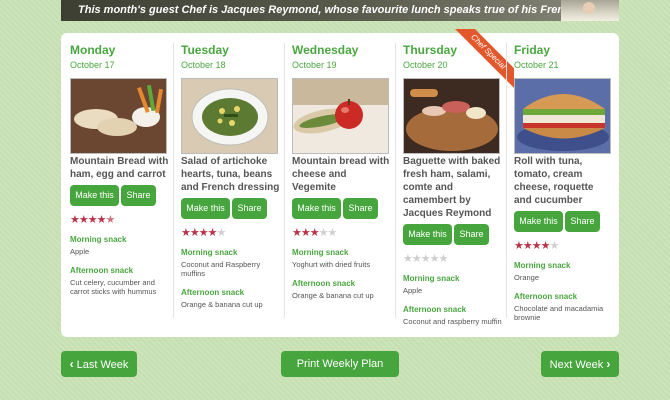 The width and height of the screenshot is (670, 400). What do you see at coordinates (536, 65) in the screenshot?
I see `day-date: October 21` at bounding box center [536, 65].